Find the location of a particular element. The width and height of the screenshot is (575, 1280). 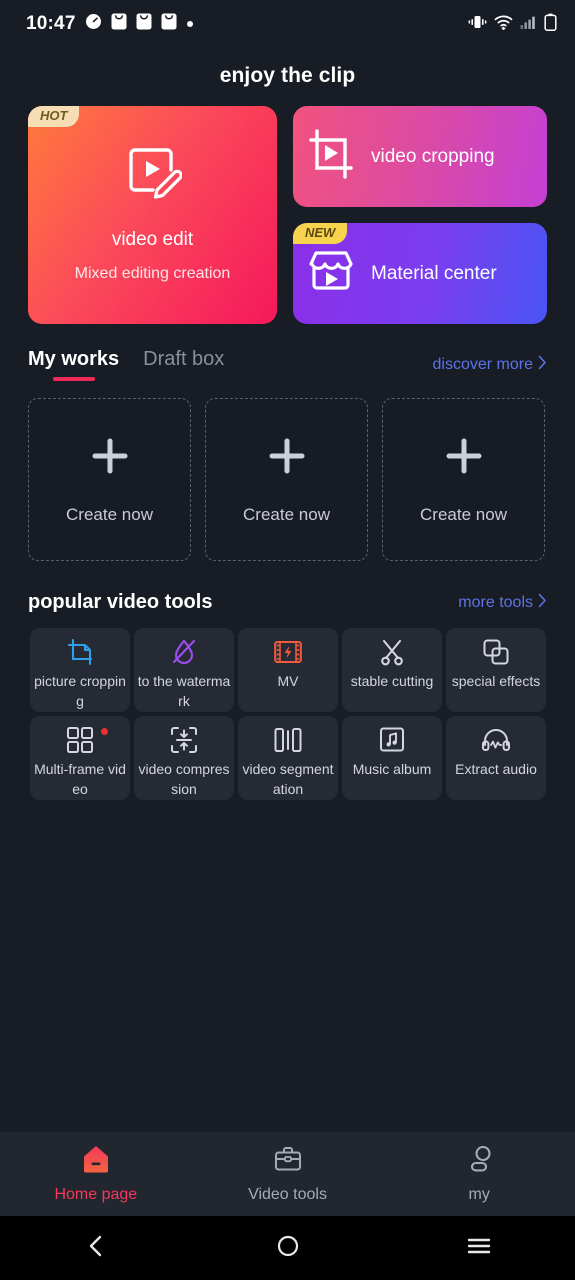

tab-draft-box-label: Draft box is located at coordinates (184, 358).